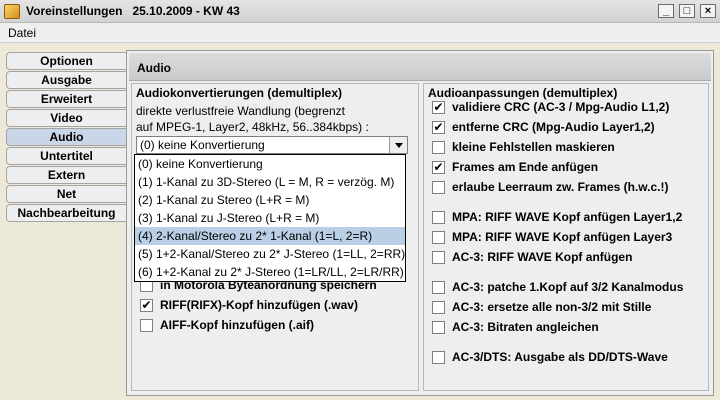  What do you see at coordinates (562, 237) in the screenshot?
I see `checkbox-label: MPA: RIFF WAVE Kopf anfügen Layer3` at bounding box center [562, 237].